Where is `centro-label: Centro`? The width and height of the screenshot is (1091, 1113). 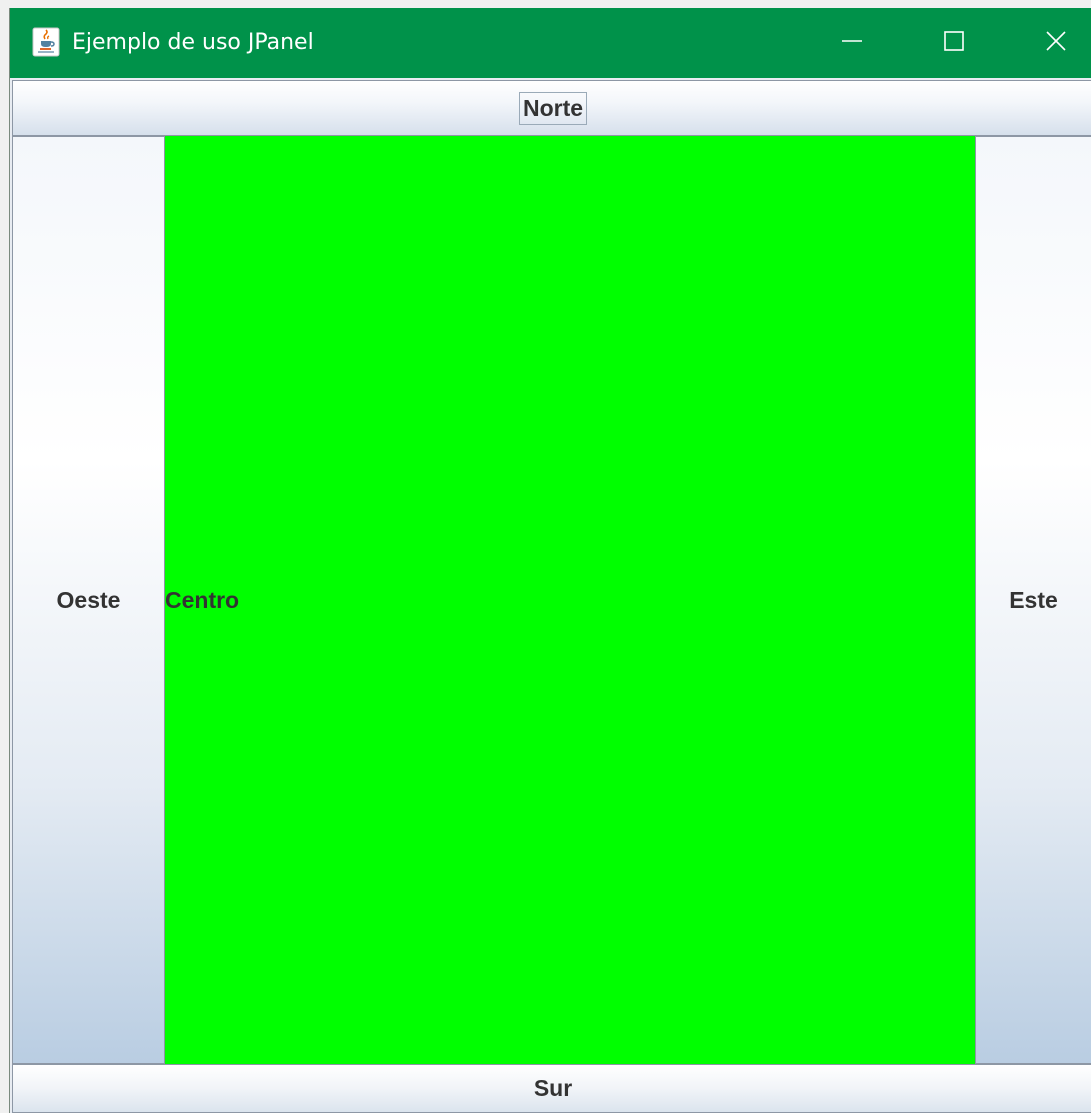 centro-label: Centro is located at coordinates (202, 600).